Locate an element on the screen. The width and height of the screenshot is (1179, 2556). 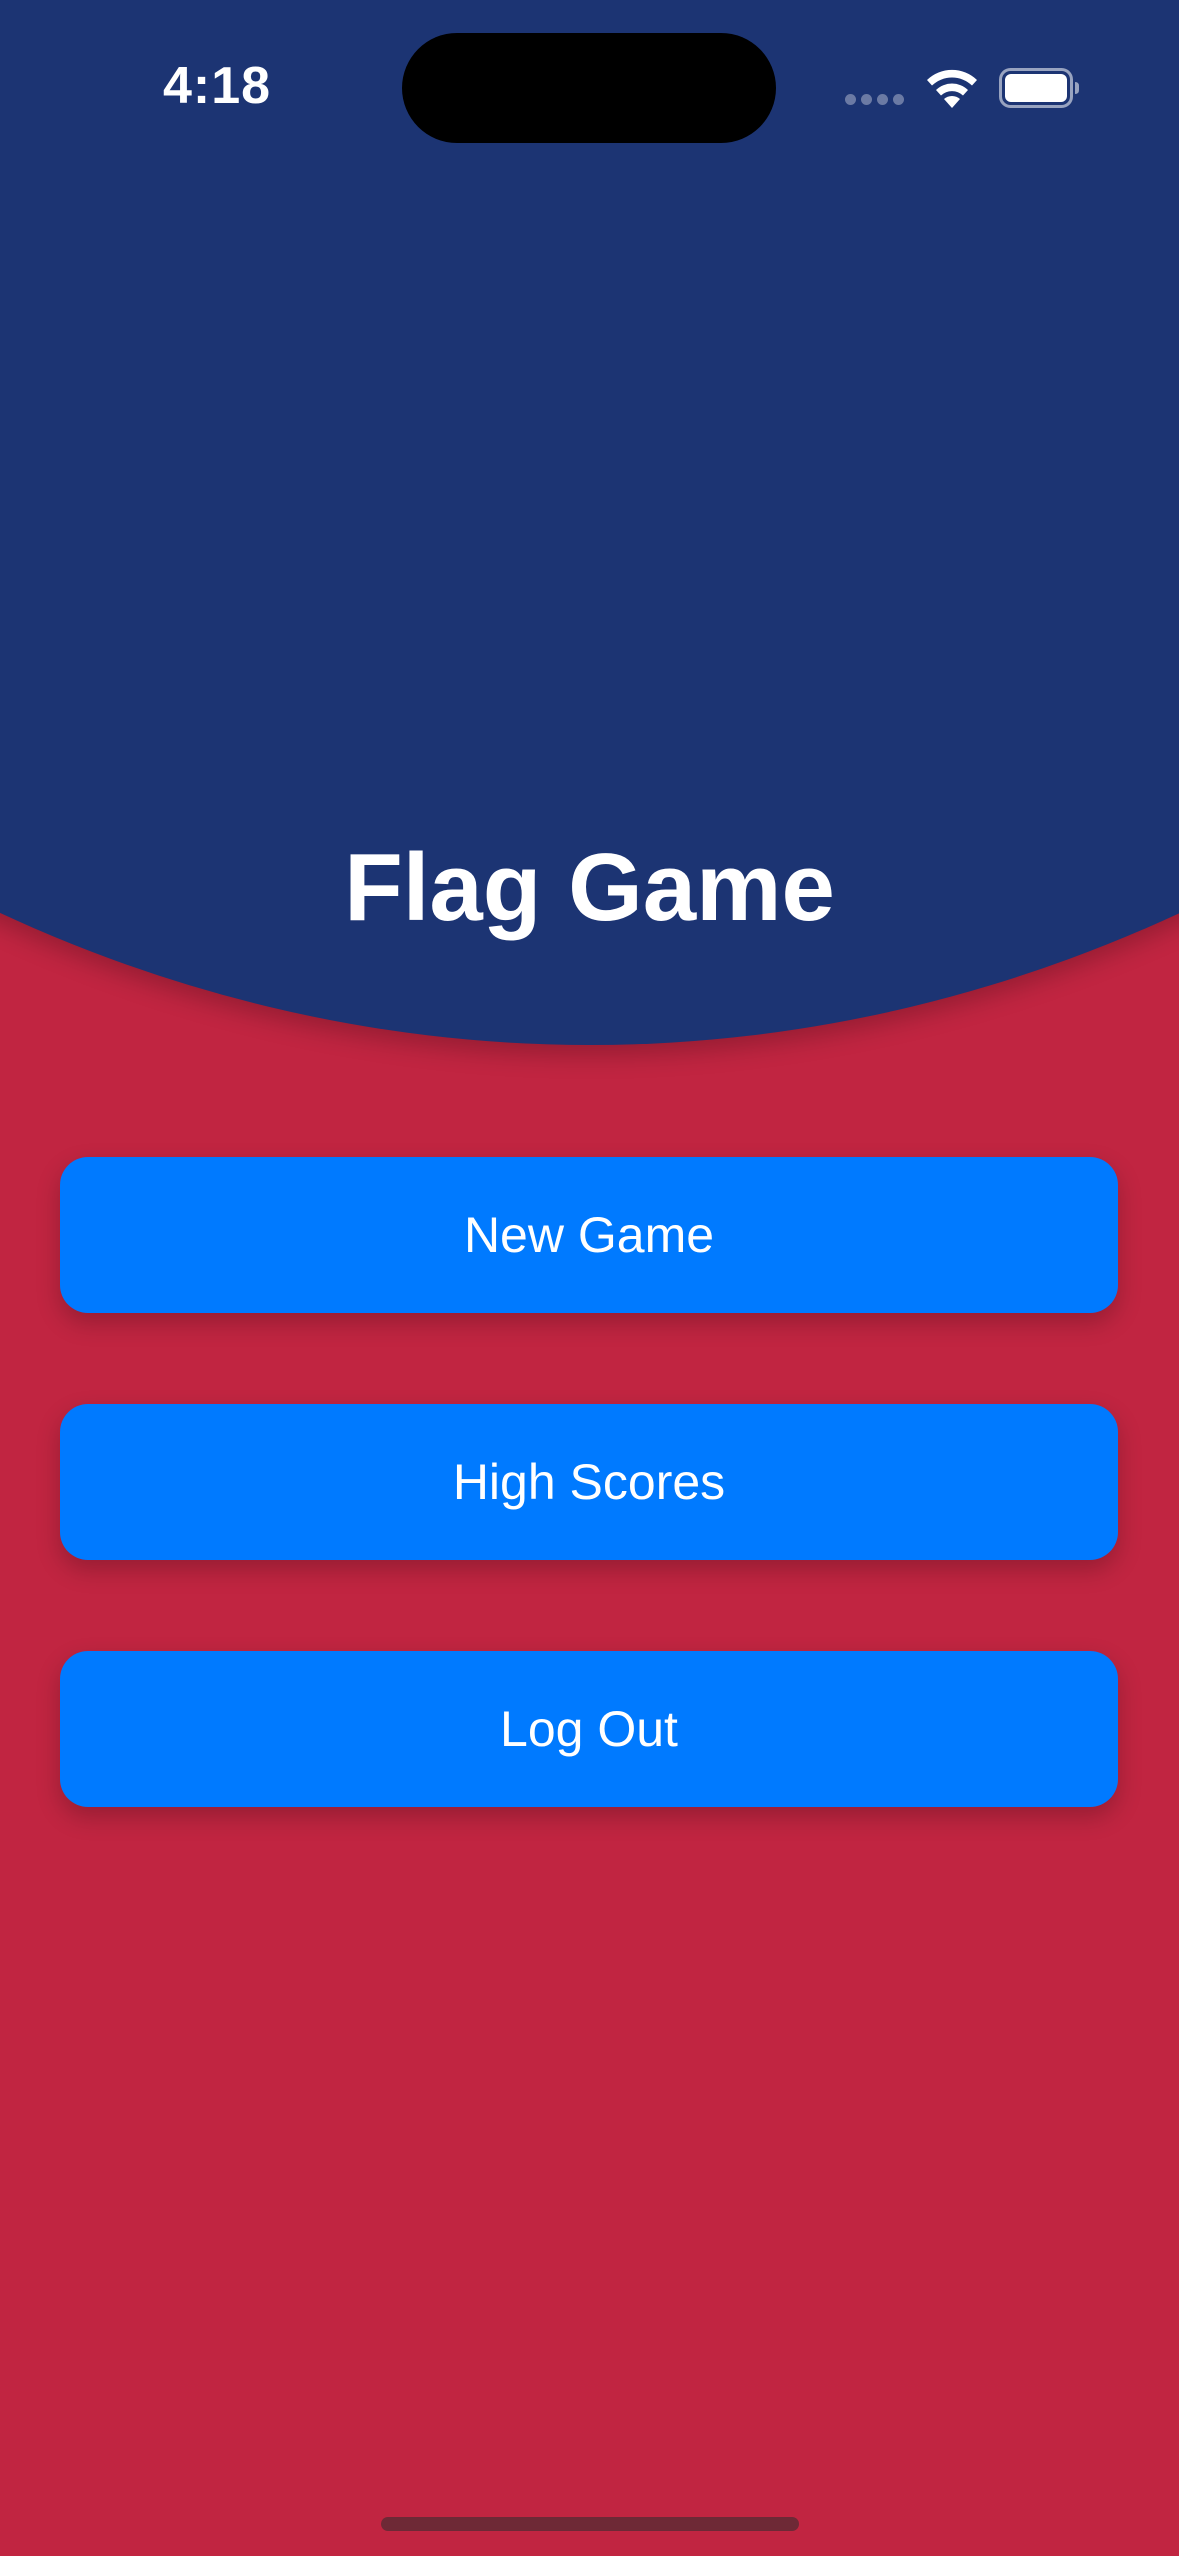
dynamic-island is located at coordinates (589, 88).